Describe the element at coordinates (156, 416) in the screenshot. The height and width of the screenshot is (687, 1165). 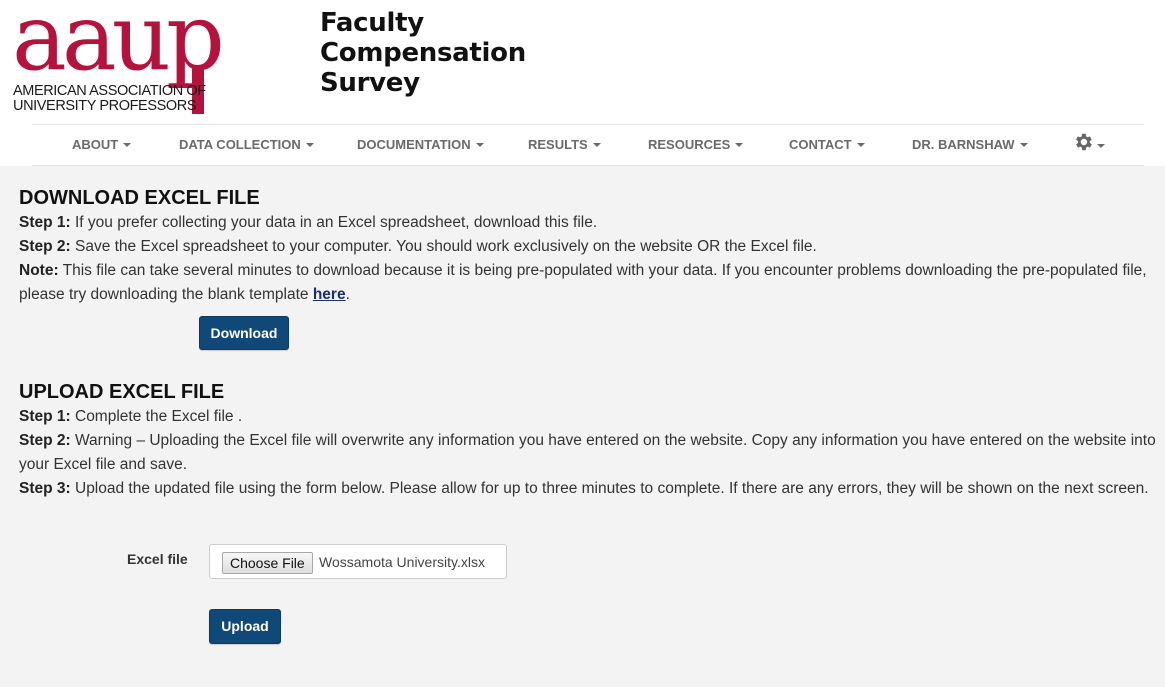
I see `step-text: Complete the Excel file .` at that location.